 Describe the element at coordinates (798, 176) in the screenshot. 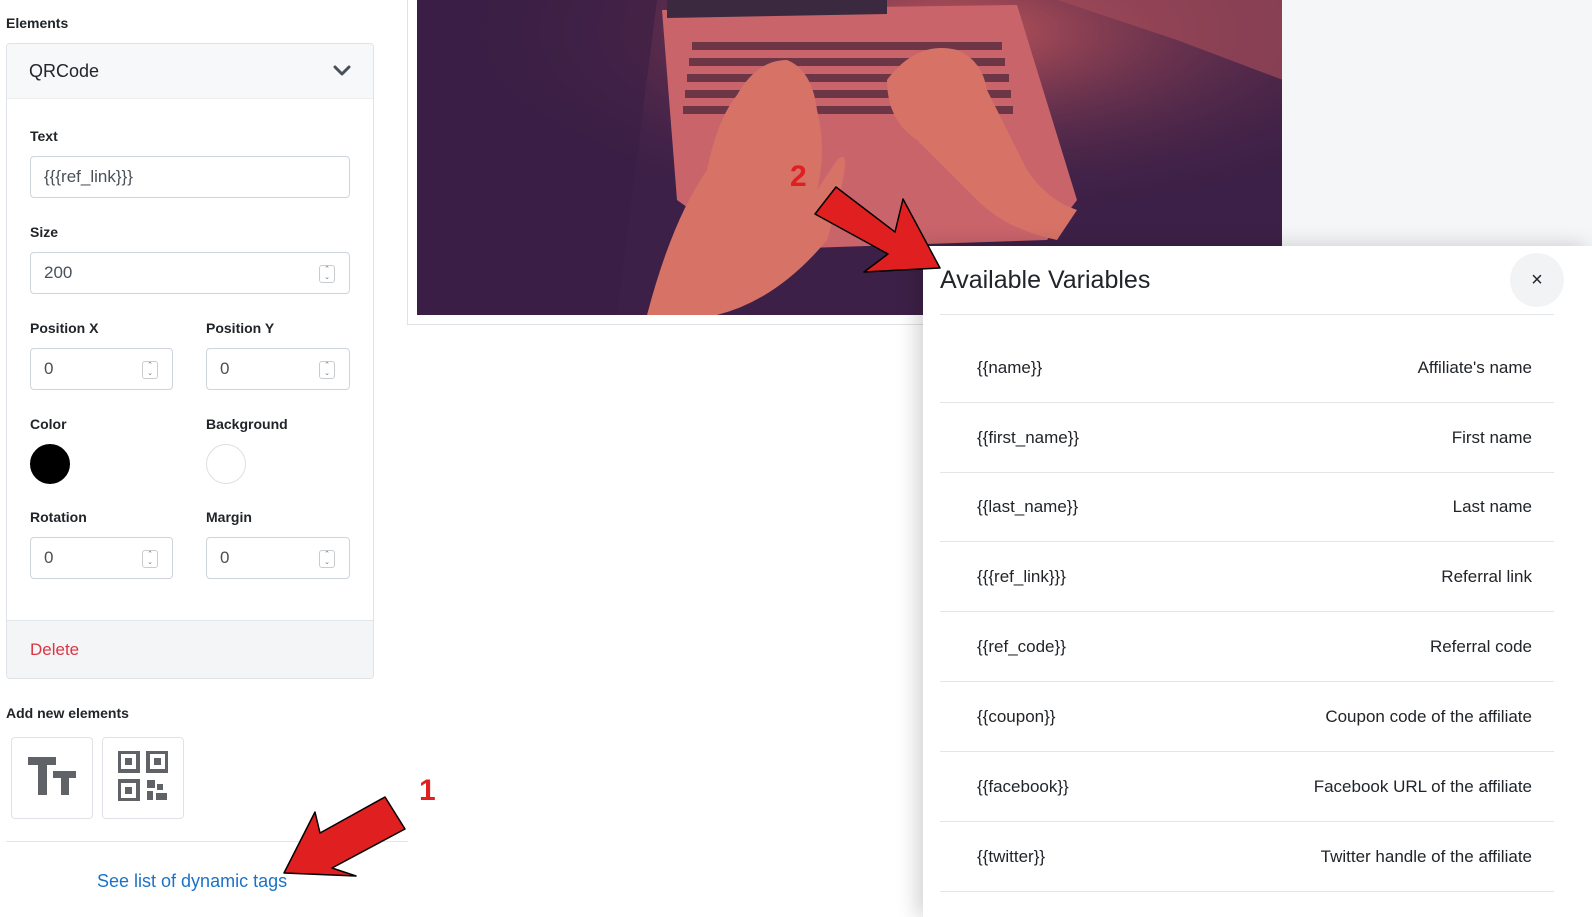

I see `annotation-marker-2: 2` at that location.